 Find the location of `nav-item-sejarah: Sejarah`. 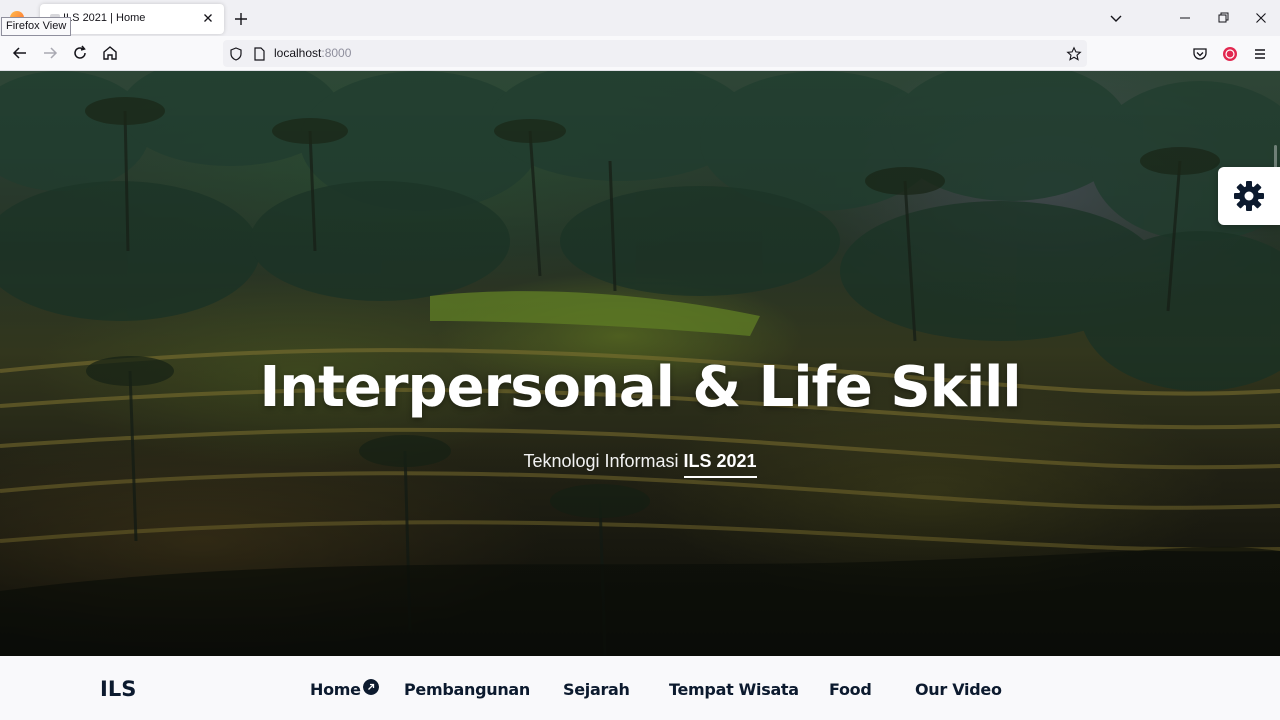

nav-item-sejarah: Sejarah is located at coordinates (596, 689).